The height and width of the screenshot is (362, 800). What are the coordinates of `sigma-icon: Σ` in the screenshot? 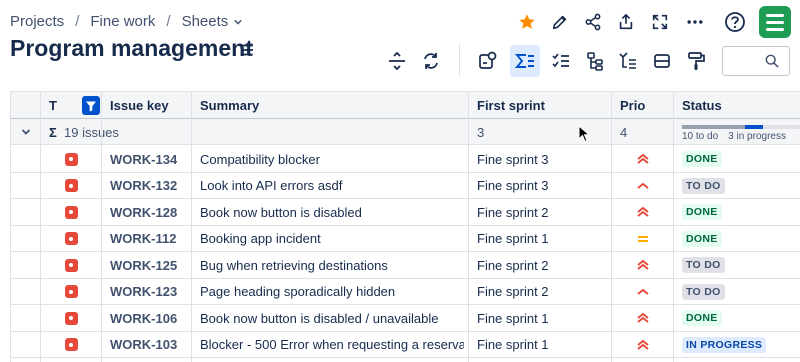 It's located at (53, 132).